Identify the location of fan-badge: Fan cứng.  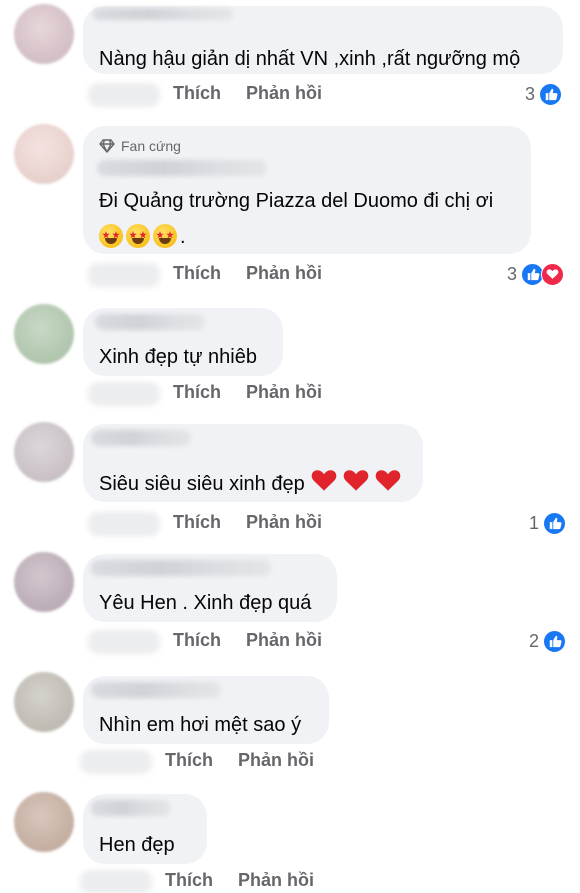
(140, 146).